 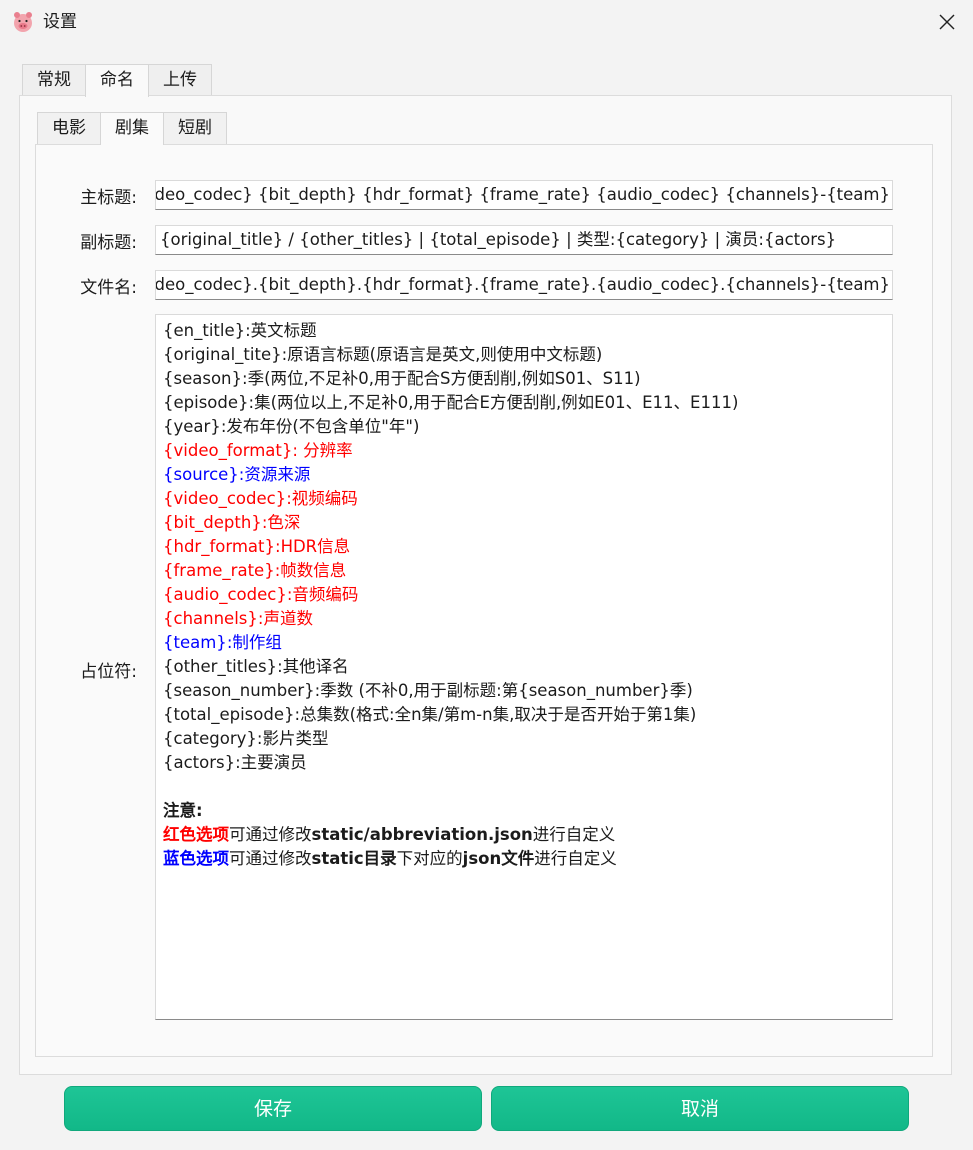 I want to click on tab-naming: 命名, so click(x=117, y=80).